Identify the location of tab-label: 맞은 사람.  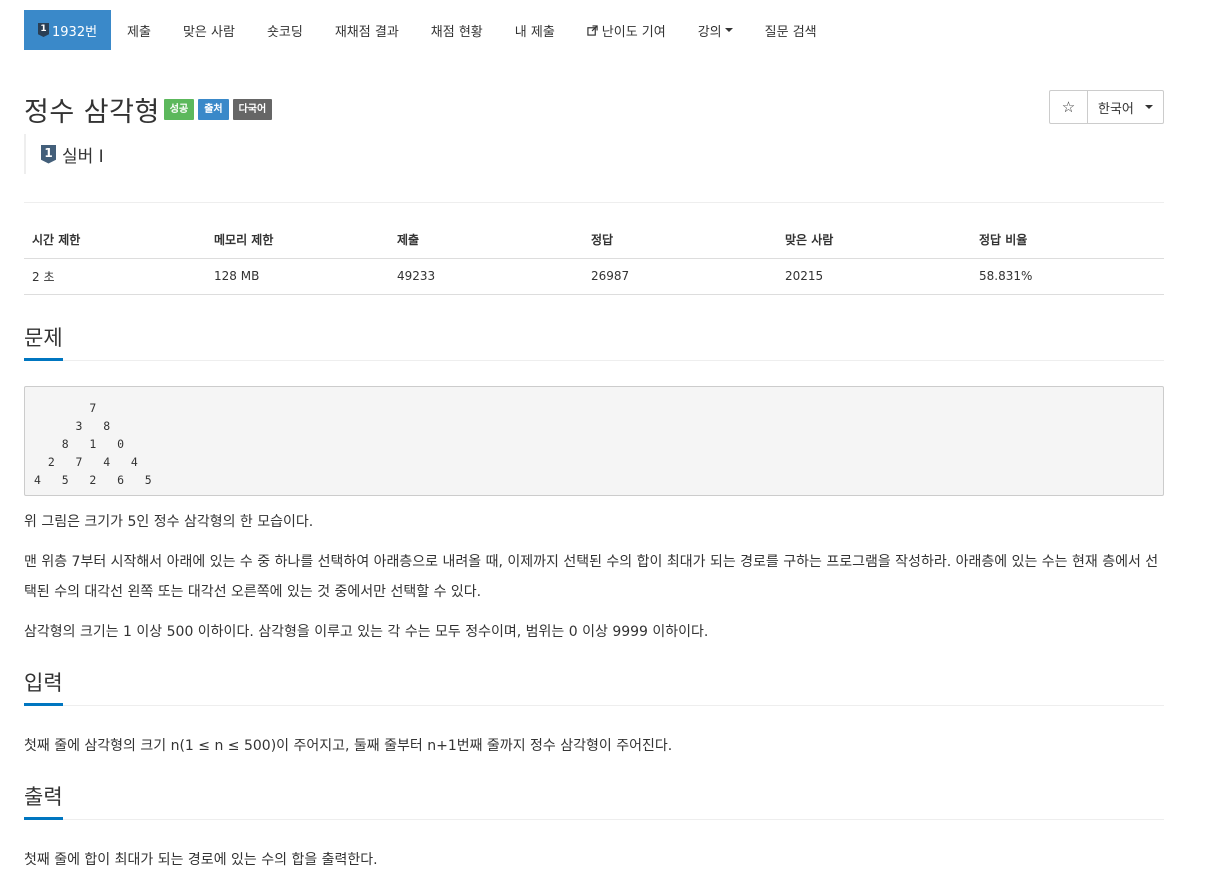
(208, 32).